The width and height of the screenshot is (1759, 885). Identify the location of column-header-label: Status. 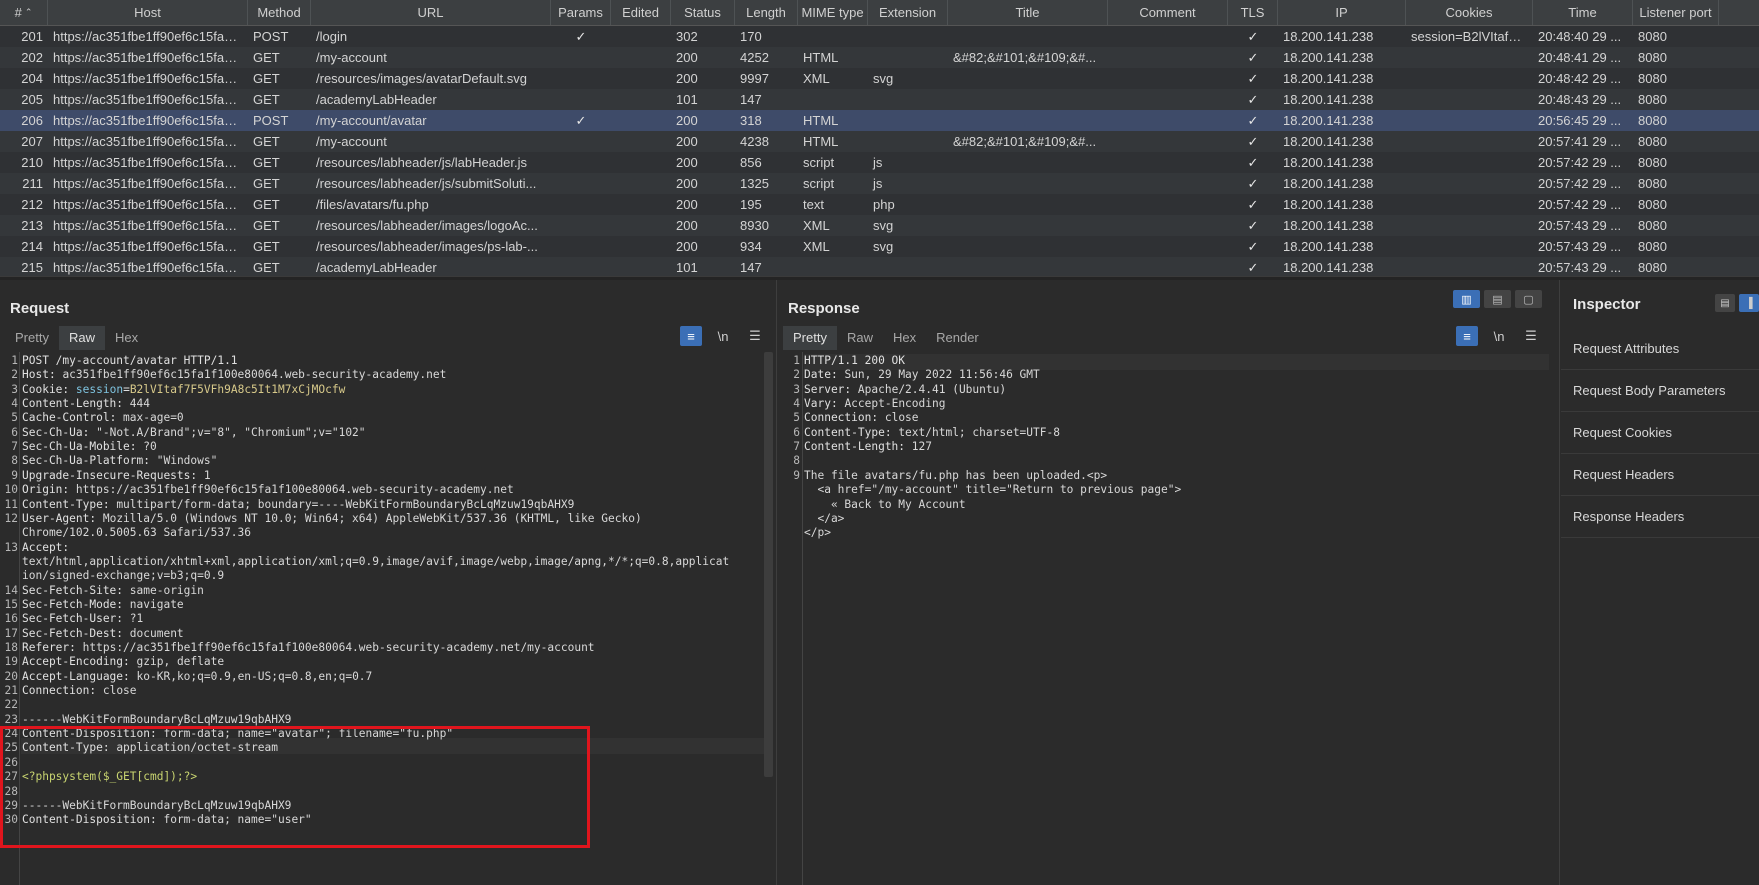
(702, 12).